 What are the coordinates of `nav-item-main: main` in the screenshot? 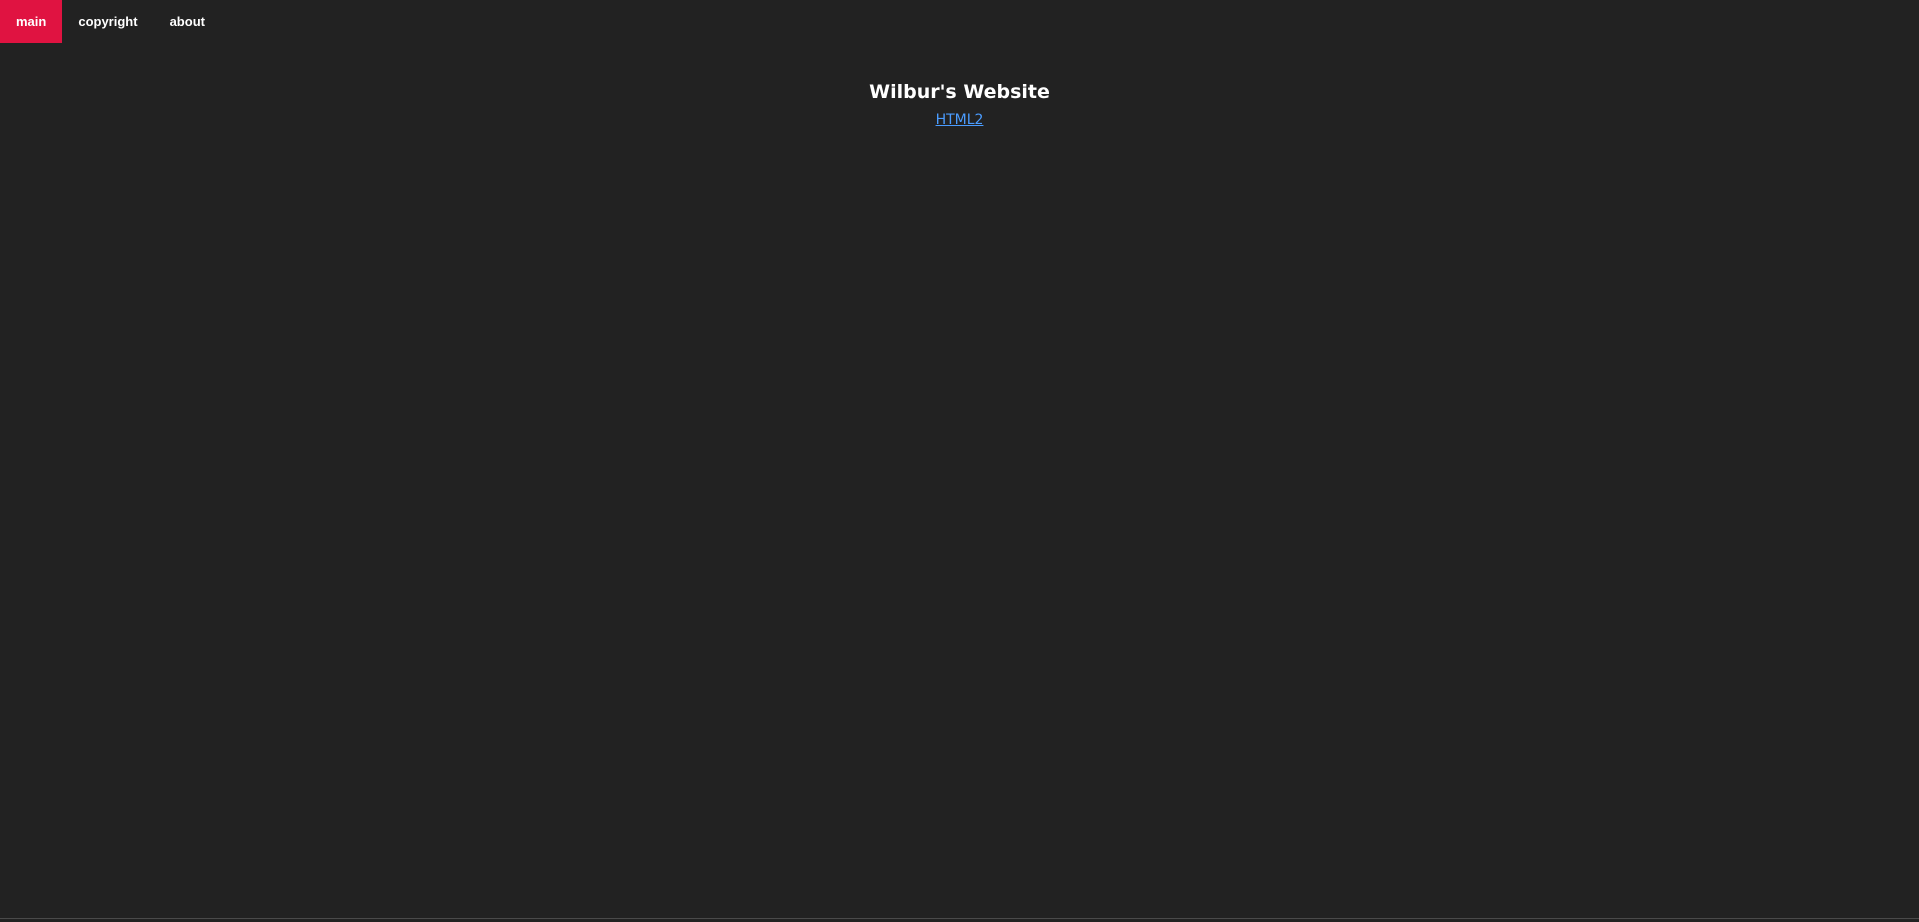 It's located at (31, 21).